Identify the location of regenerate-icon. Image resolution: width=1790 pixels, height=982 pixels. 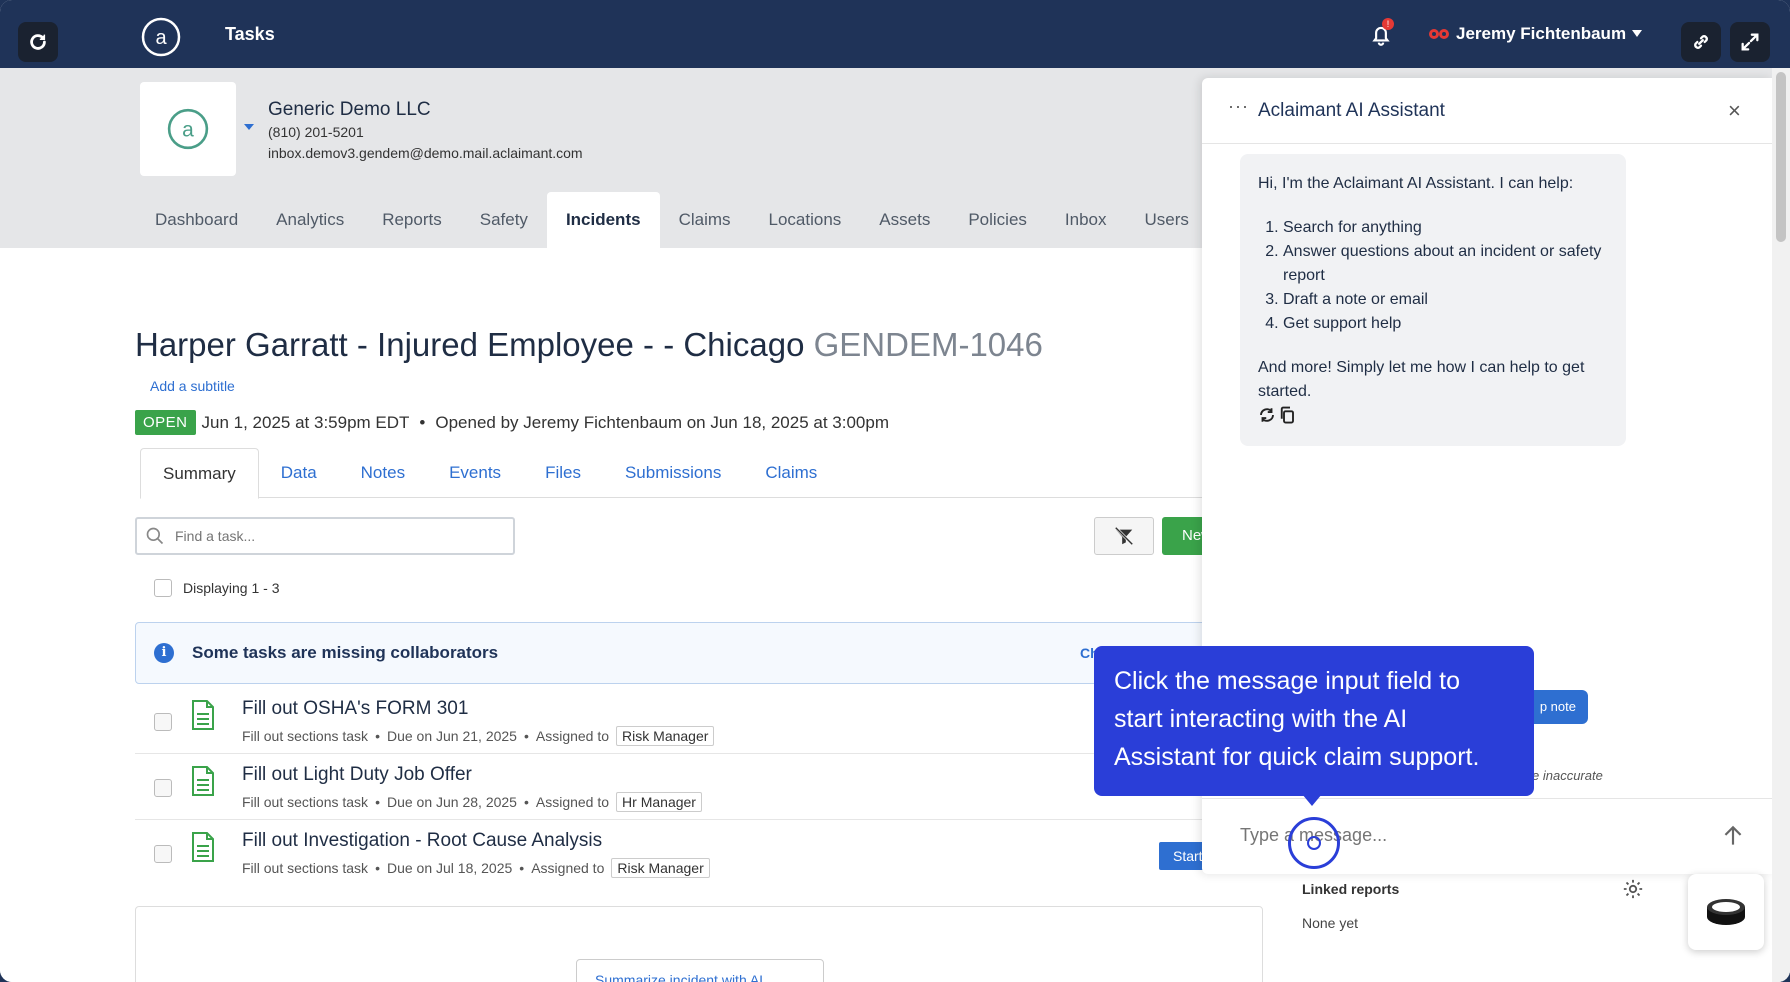
(1267, 415).